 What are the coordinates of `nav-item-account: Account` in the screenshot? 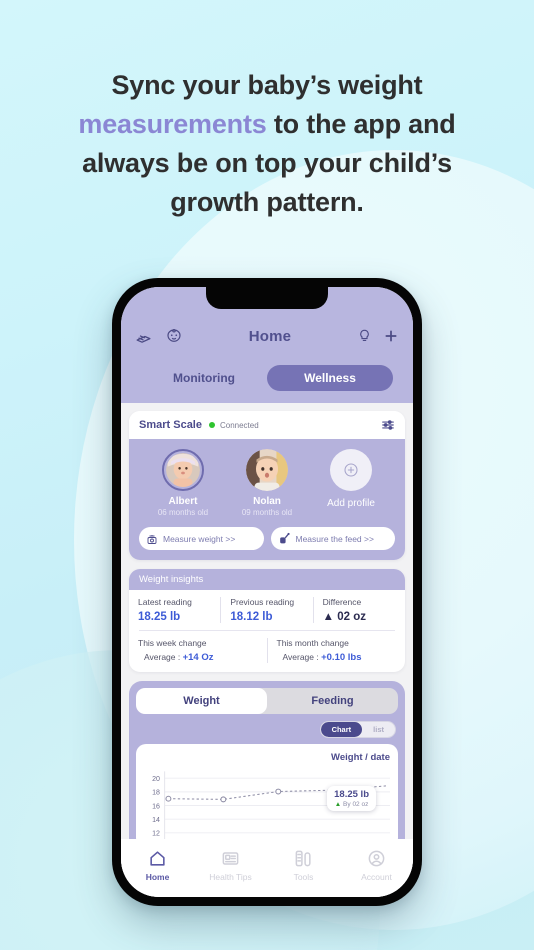 It's located at (376, 865).